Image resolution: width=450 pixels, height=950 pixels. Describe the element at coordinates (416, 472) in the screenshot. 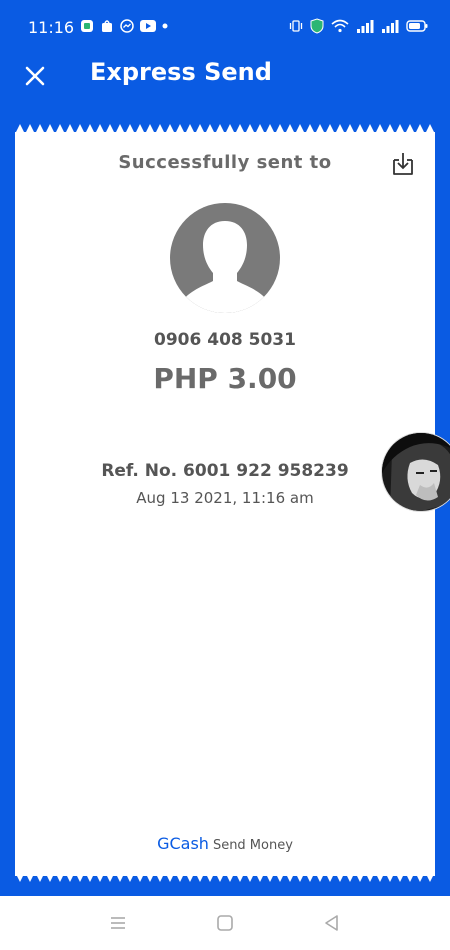

I see `chat-head-photo` at that location.